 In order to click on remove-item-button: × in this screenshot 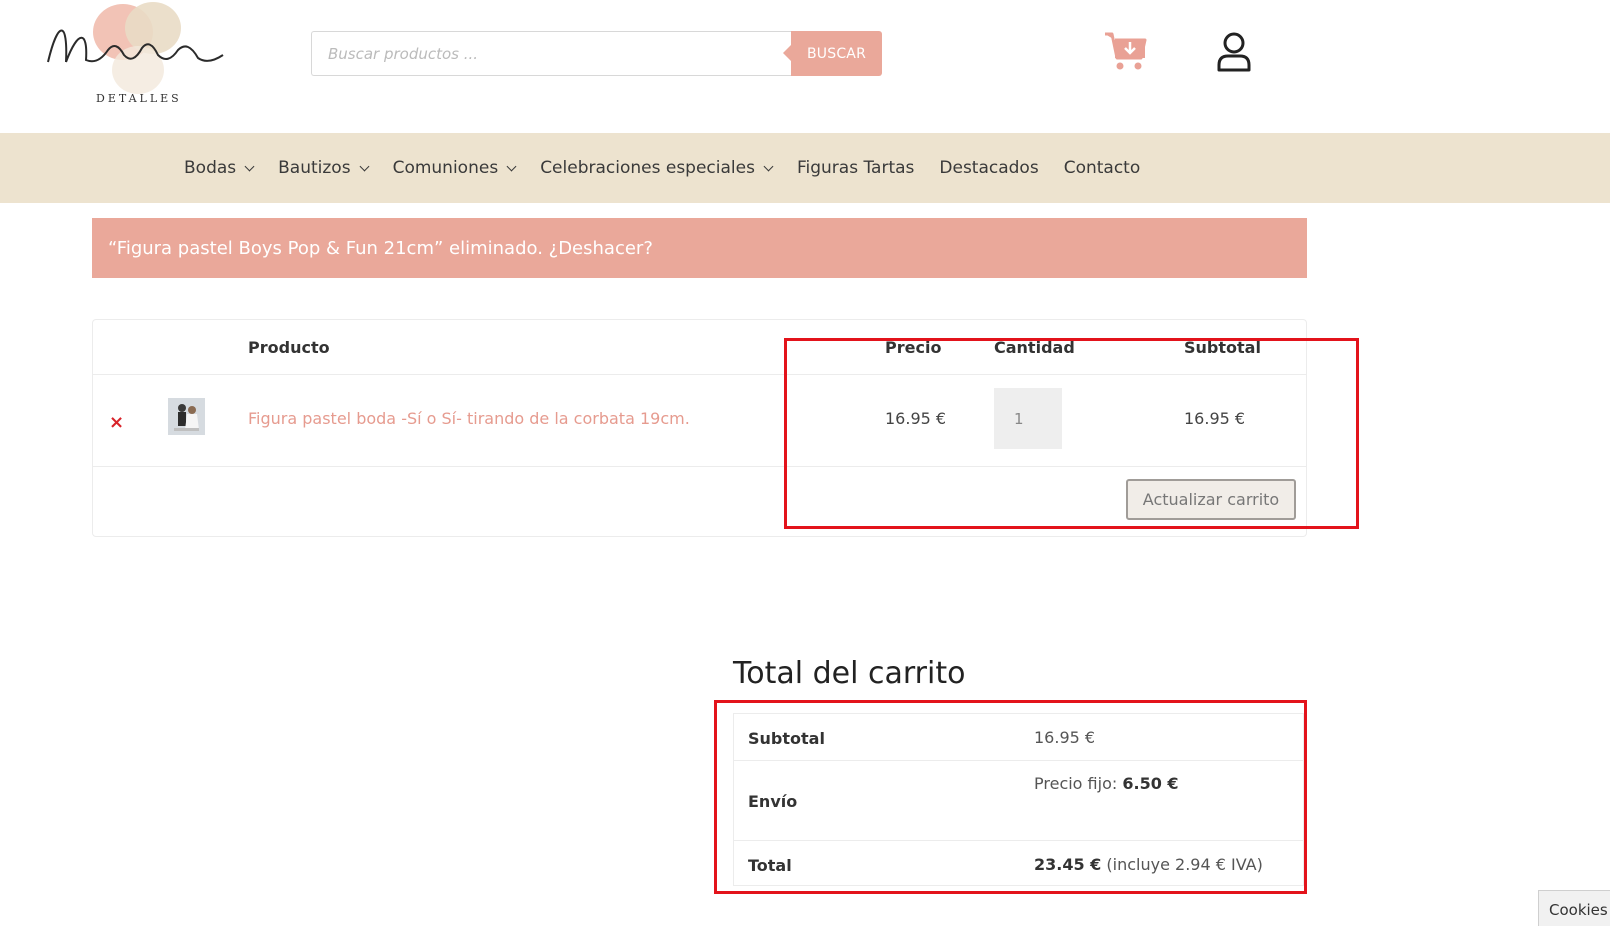, I will do `click(116, 422)`.